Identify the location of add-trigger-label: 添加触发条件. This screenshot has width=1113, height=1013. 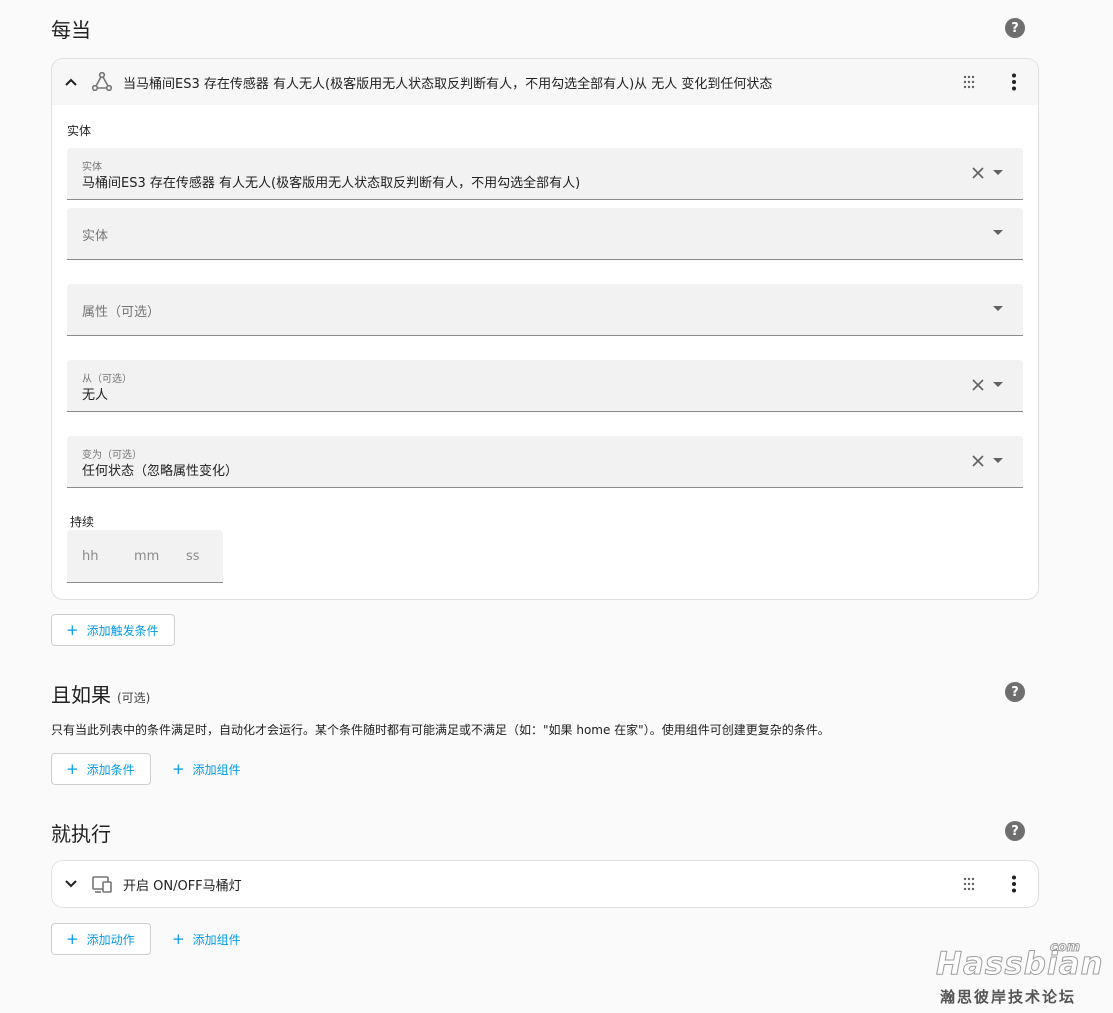
(122, 630).